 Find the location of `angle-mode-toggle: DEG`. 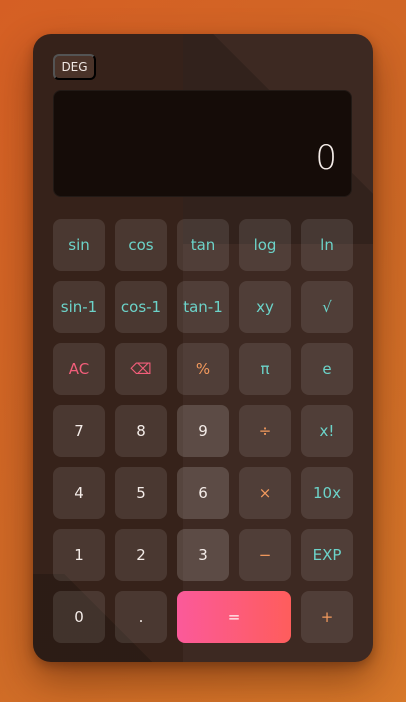

angle-mode-toggle: DEG is located at coordinates (74, 67).